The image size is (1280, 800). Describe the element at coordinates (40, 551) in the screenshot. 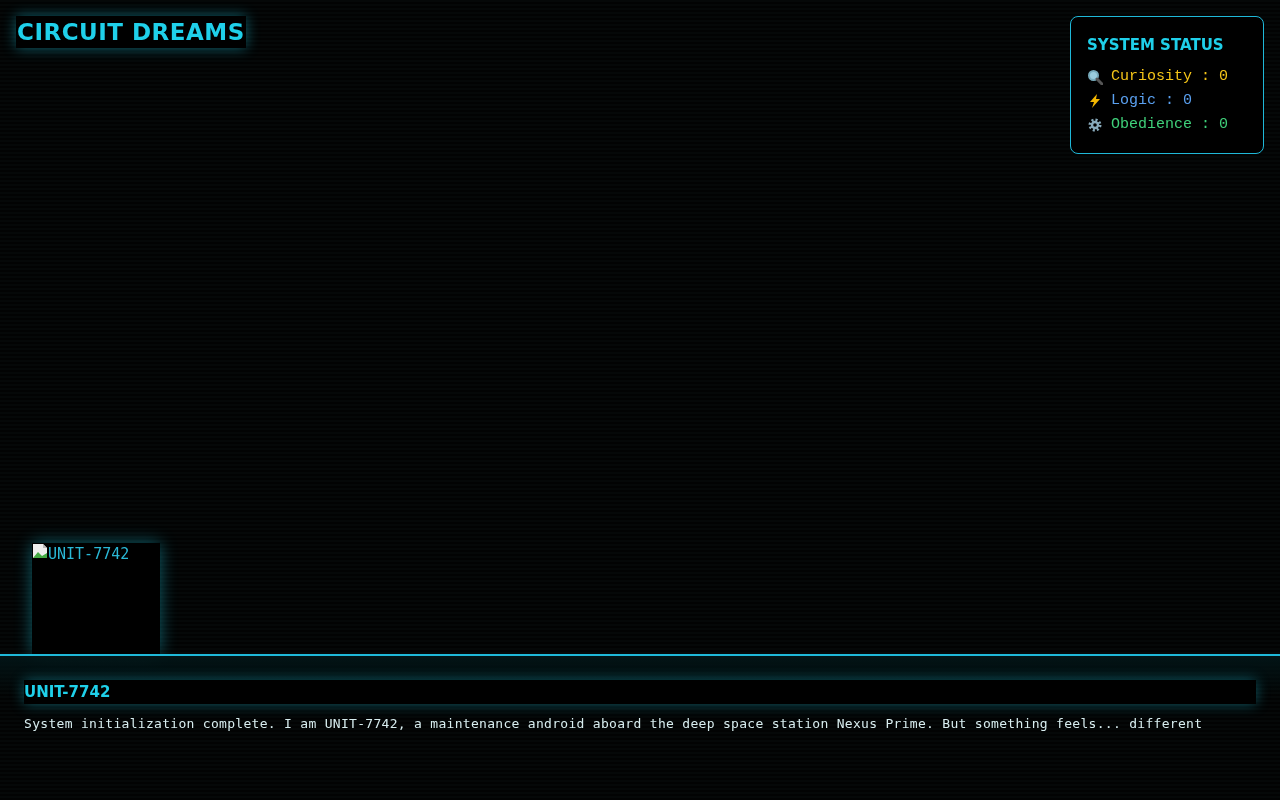

I see `broken-image-icon` at that location.